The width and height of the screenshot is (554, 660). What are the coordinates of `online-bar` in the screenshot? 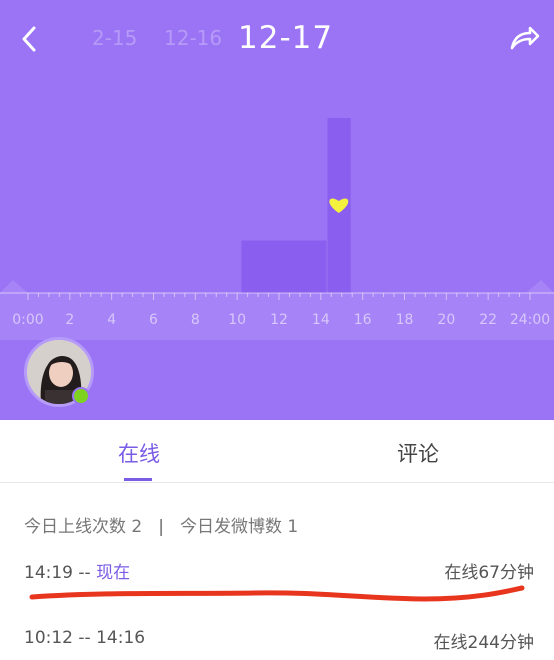 It's located at (284, 266).